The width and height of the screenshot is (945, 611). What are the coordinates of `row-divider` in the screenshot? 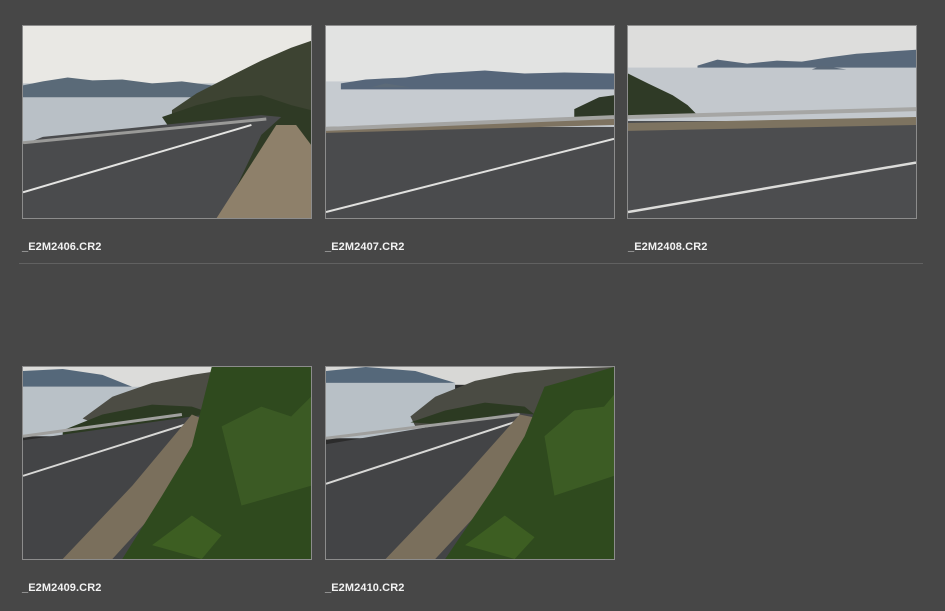 It's located at (471, 263).